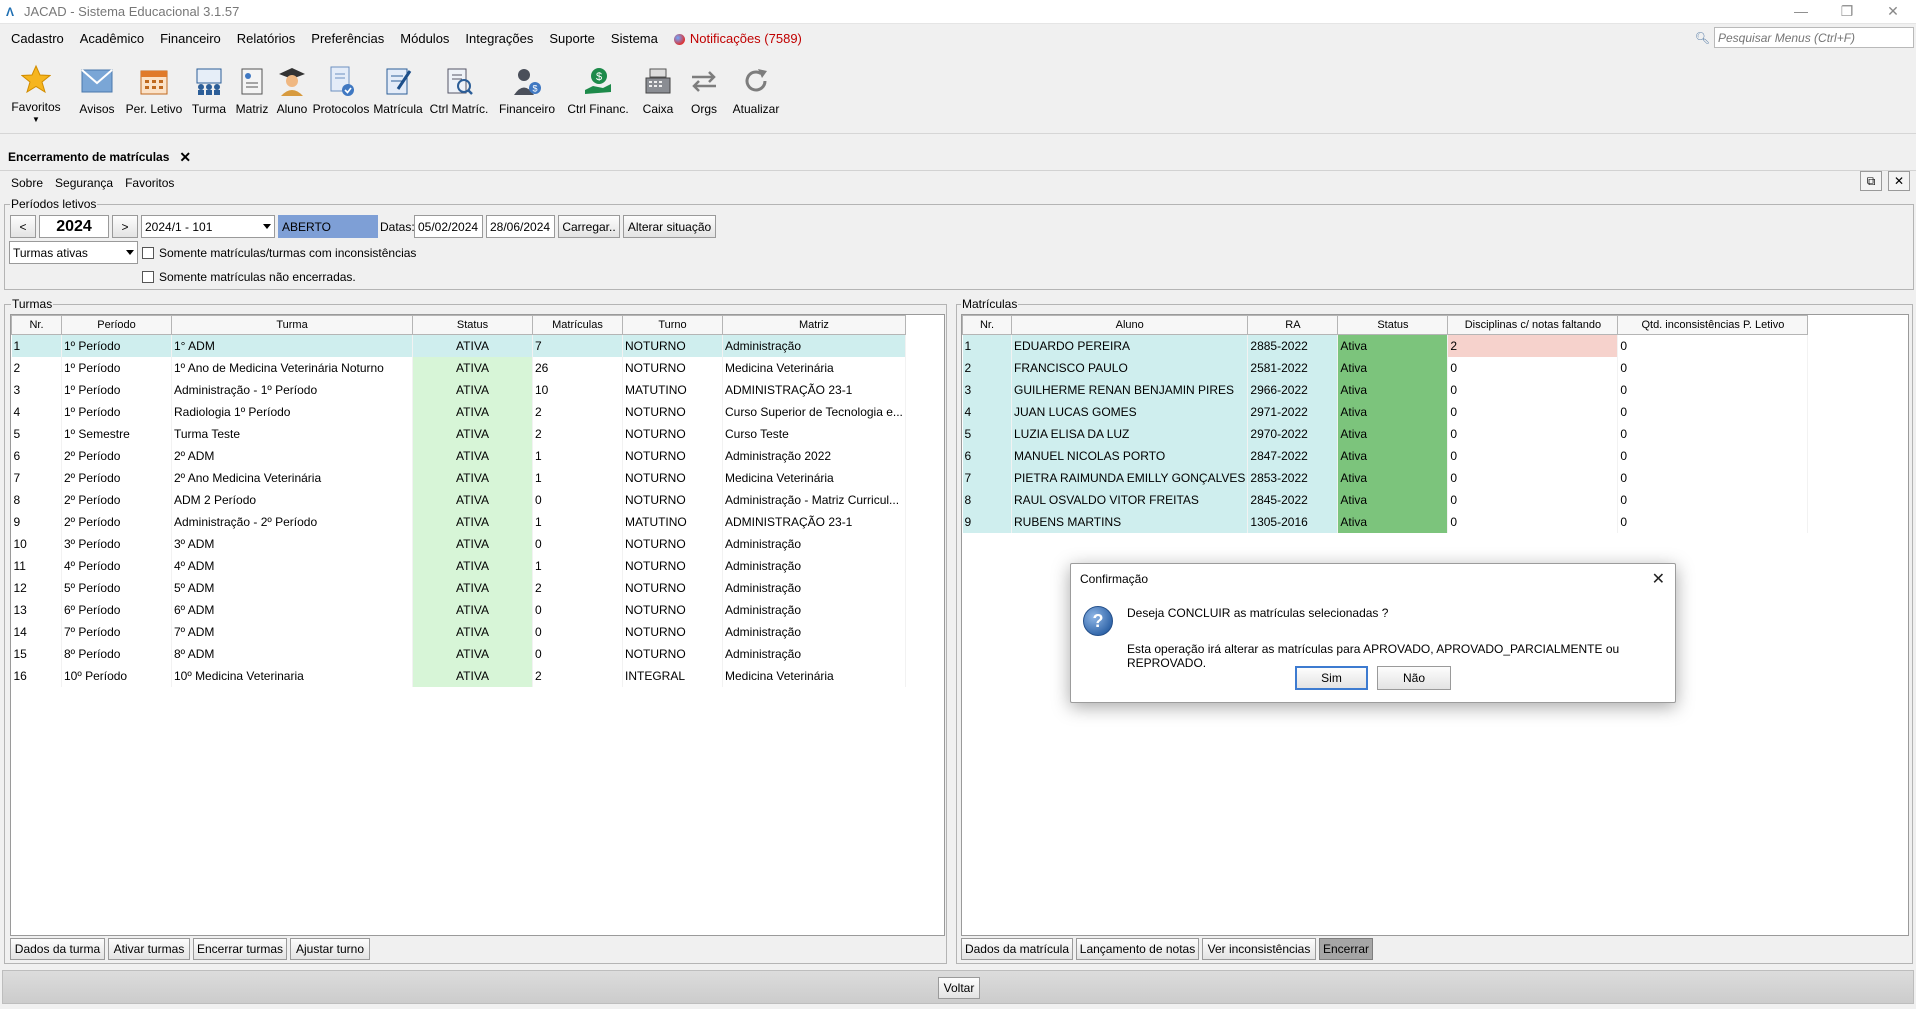 Image resolution: width=1916 pixels, height=1009 pixels. What do you see at coordinates (1385, 345) in the screenshot?
I see `matricula-row: 1 EDUARDO PEREIRA 2885-2022 Ativa 2 0` at bounding box center [1385, 345].